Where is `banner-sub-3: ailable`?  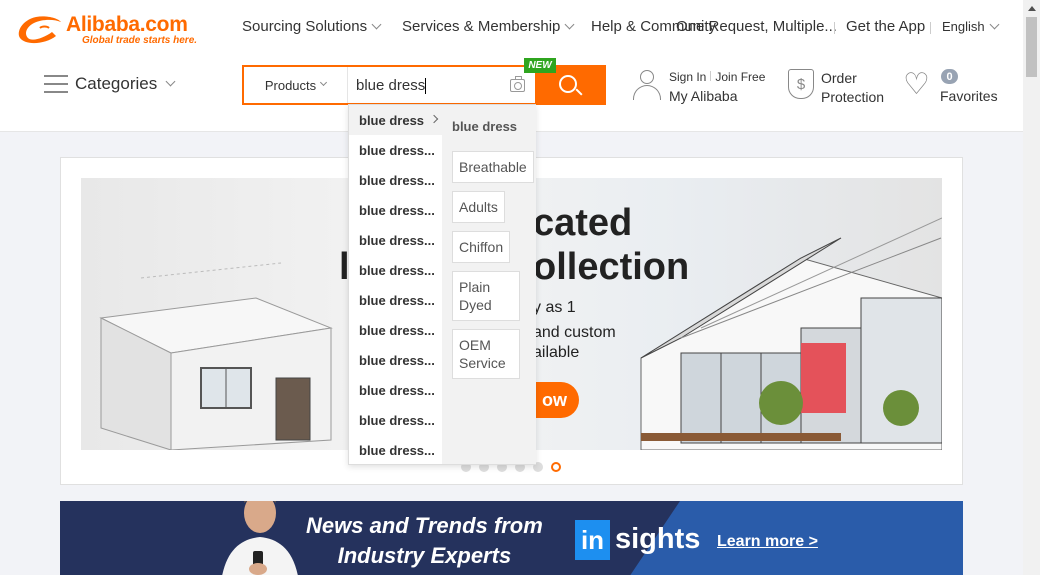
banner-sub-3: ailable is located at coordinates (556, 352).